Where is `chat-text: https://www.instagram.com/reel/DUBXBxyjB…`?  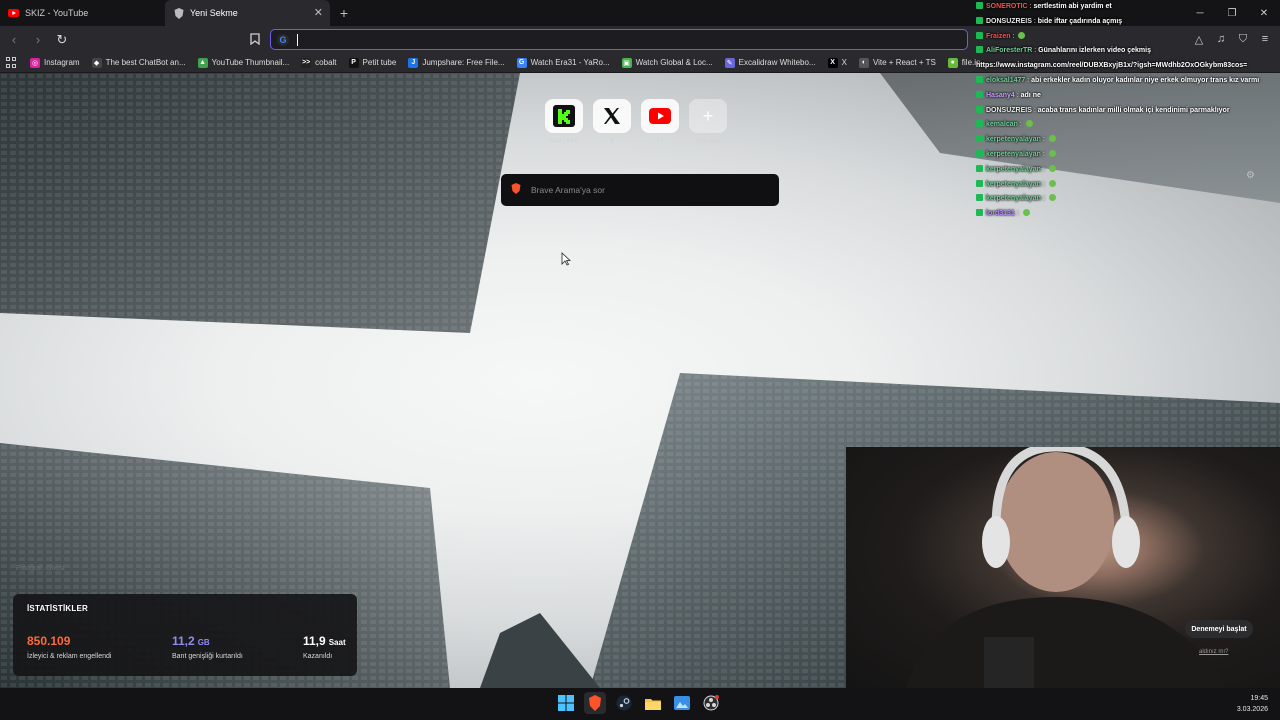 chat-text: https://www.instagram.com/reel/DUBXBxyjB… is located at coordinates (1112, 66).